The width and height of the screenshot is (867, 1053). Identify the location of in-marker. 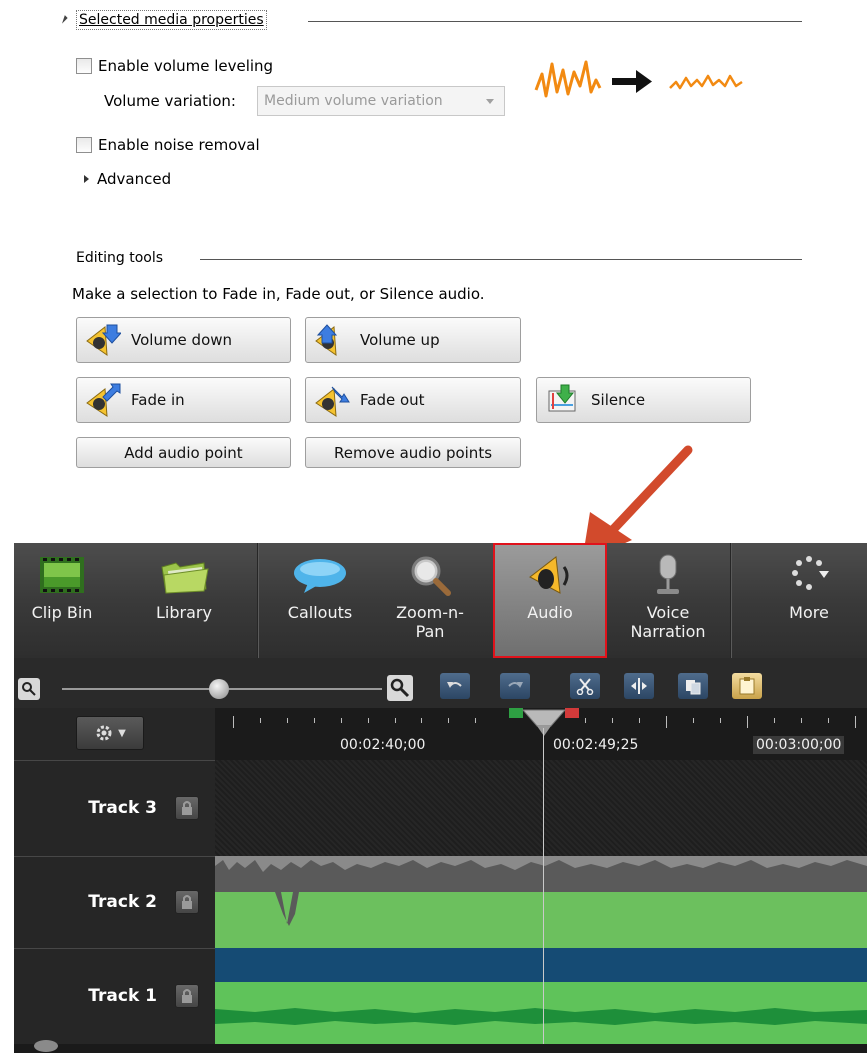
(516, 713).